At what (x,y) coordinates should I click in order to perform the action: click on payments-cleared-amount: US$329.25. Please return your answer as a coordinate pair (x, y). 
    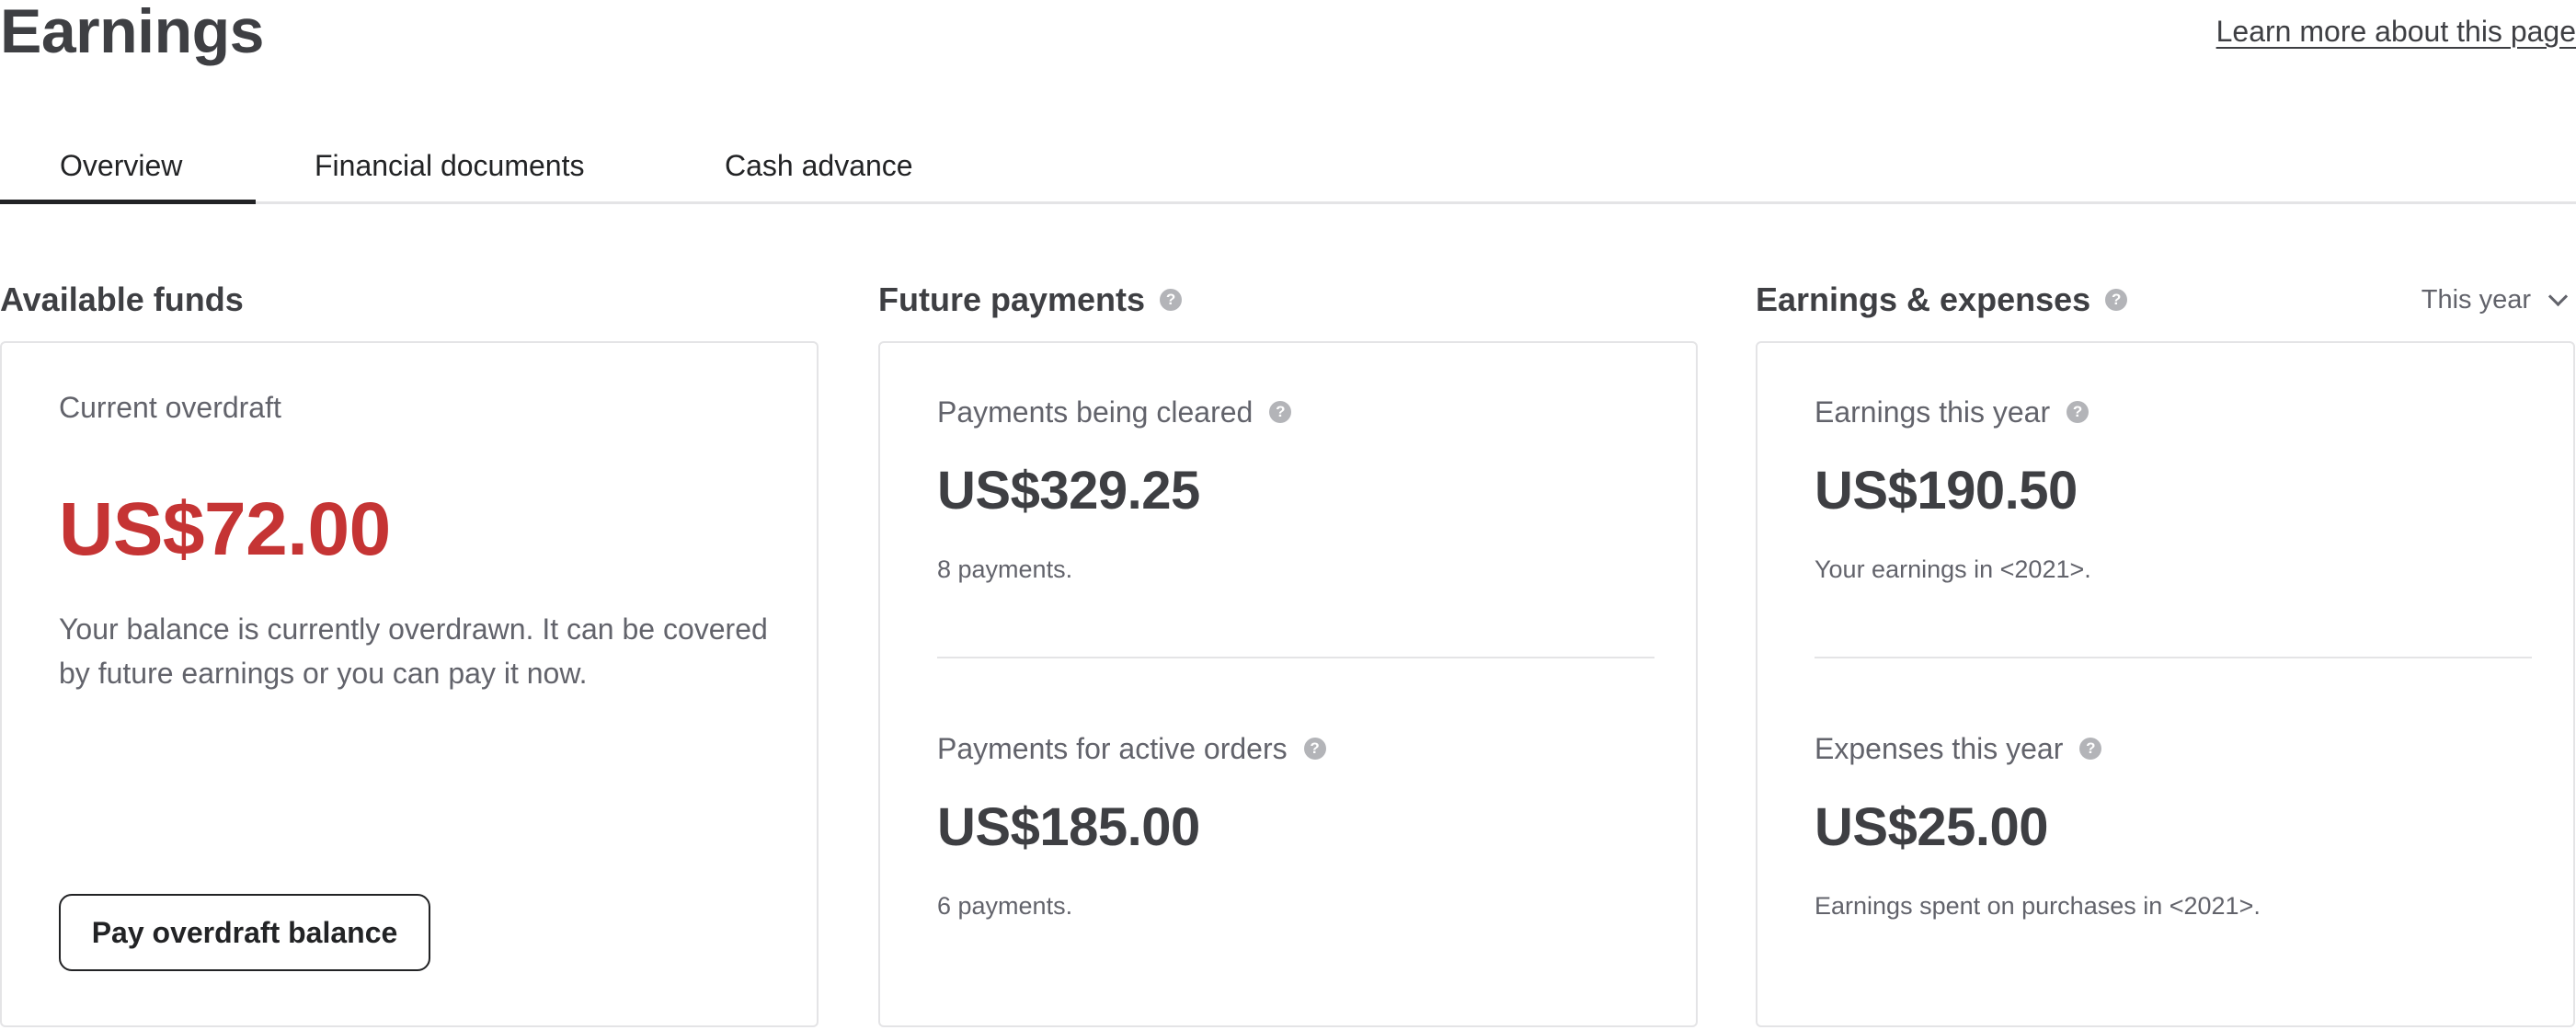
    Looking at the image, I should click on (1068, 491).